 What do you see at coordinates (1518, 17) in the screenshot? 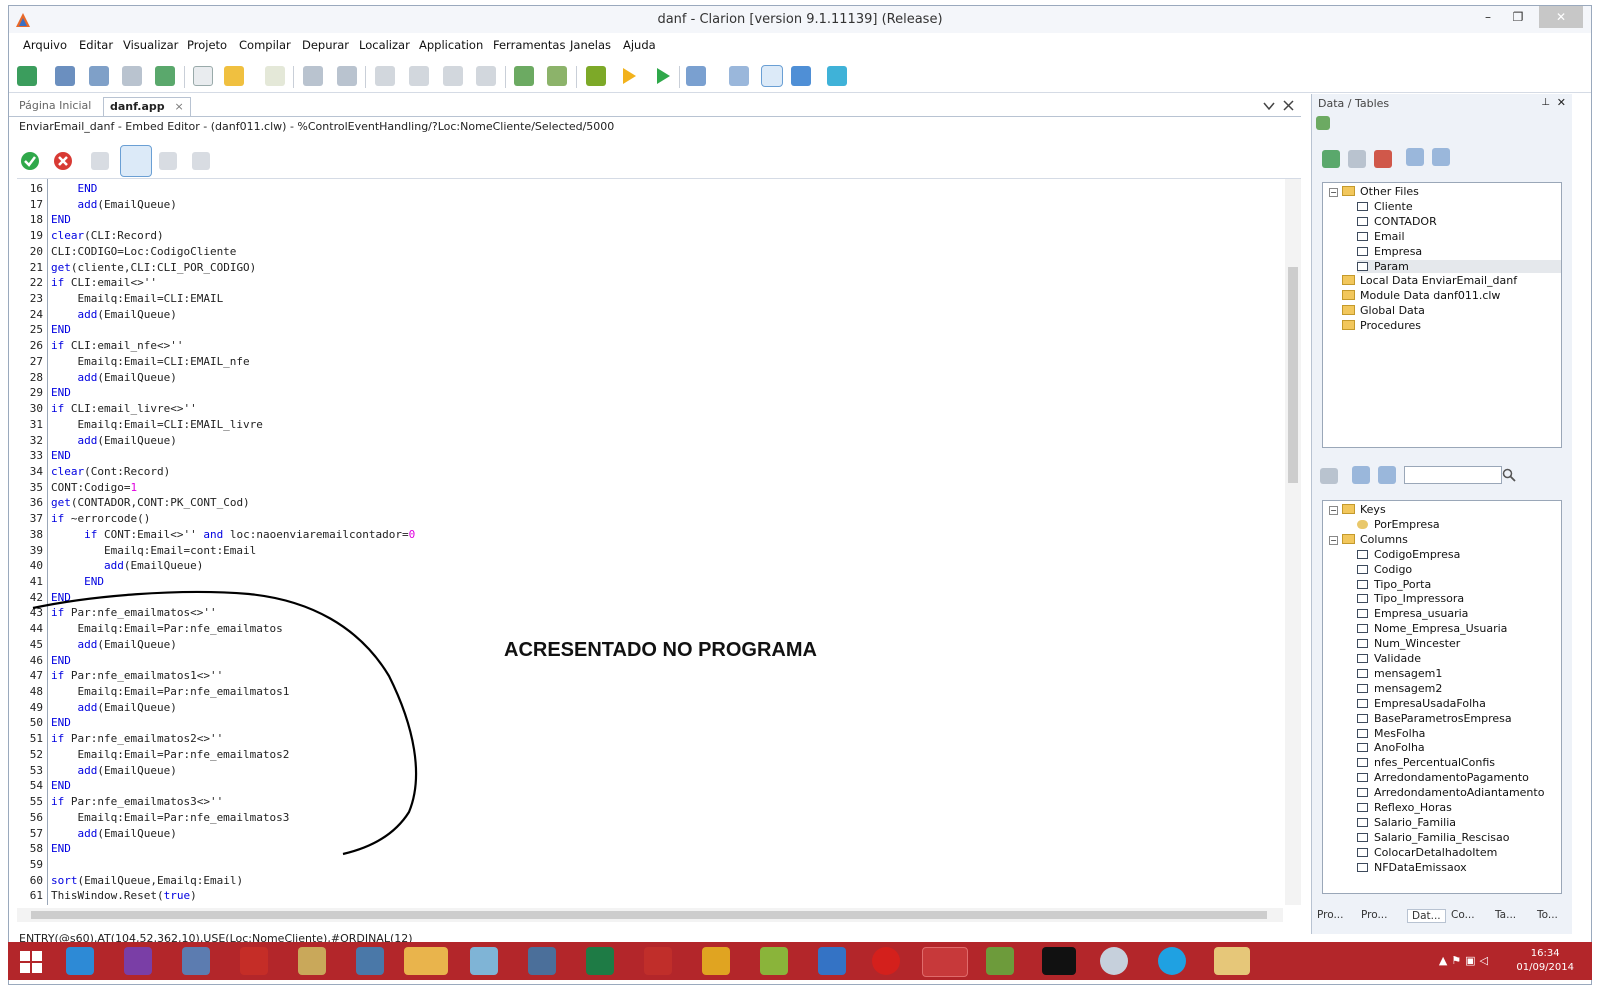
I see `maximize-button: ❐` at bounding box center [1518, 17].